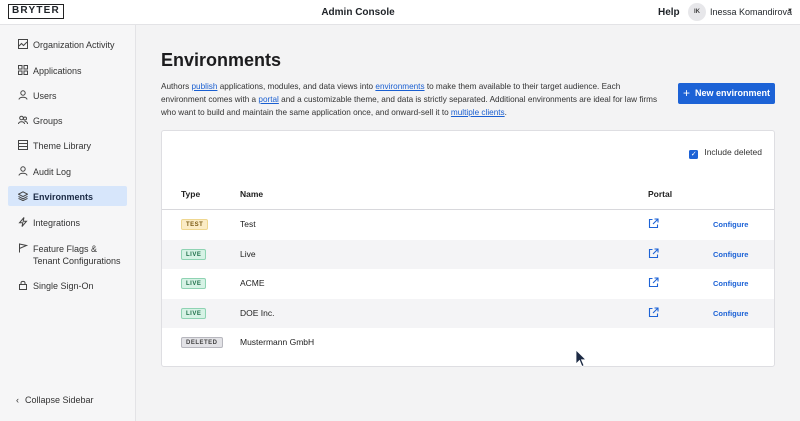  I want to click on bolt-icon, so click(23, 222).